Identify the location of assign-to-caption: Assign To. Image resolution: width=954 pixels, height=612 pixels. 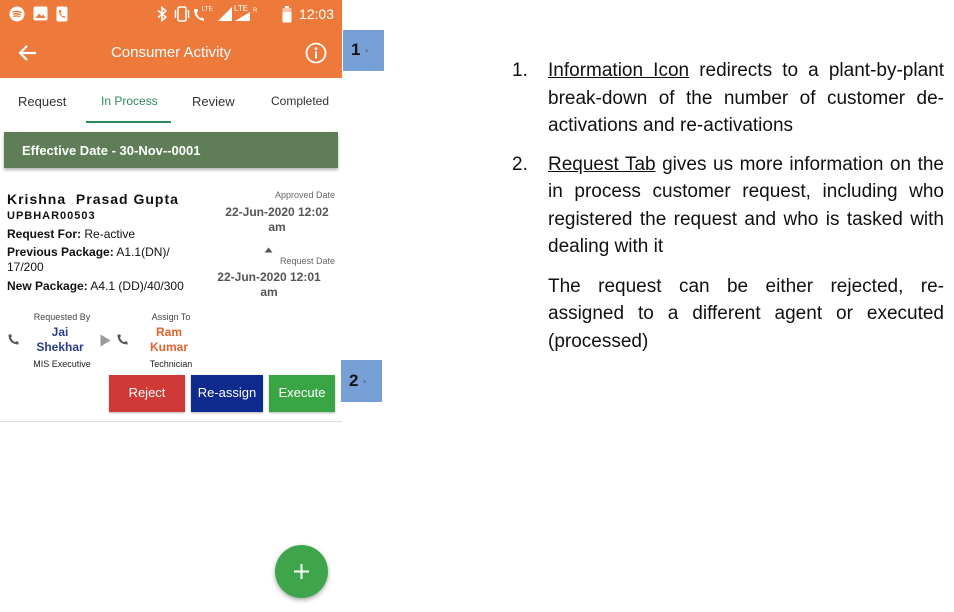
(171, 317).